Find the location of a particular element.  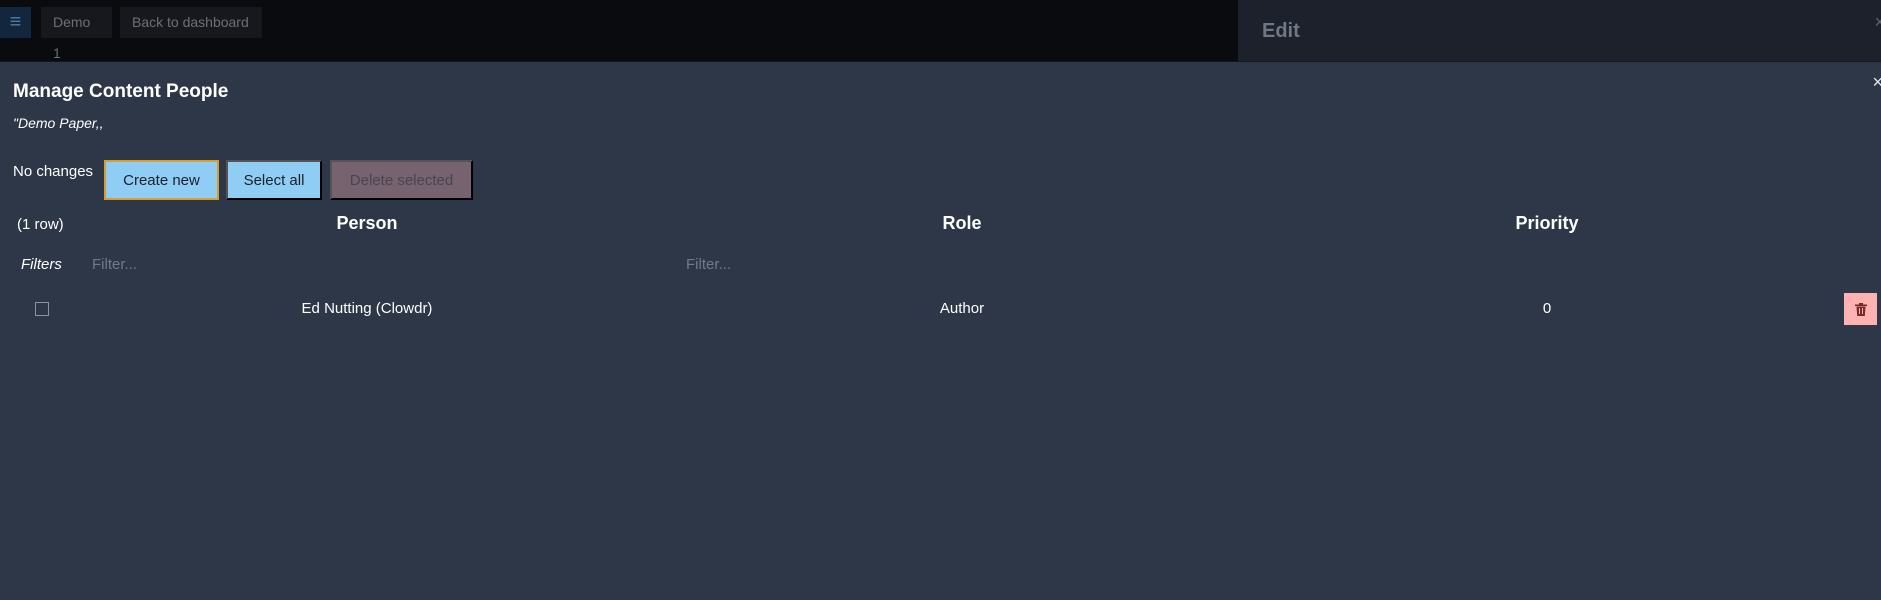

change-status: No changes is located at coordinates (53, 171).